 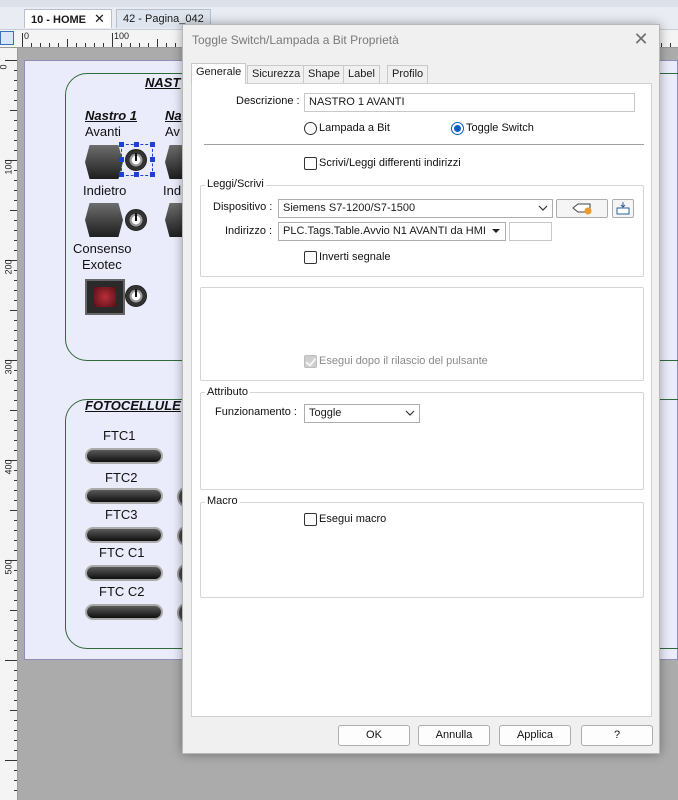 What do you see at coordinates (617, 735) in the screenshot?
I see `help-button: ?` at bounding box center [617, 735].